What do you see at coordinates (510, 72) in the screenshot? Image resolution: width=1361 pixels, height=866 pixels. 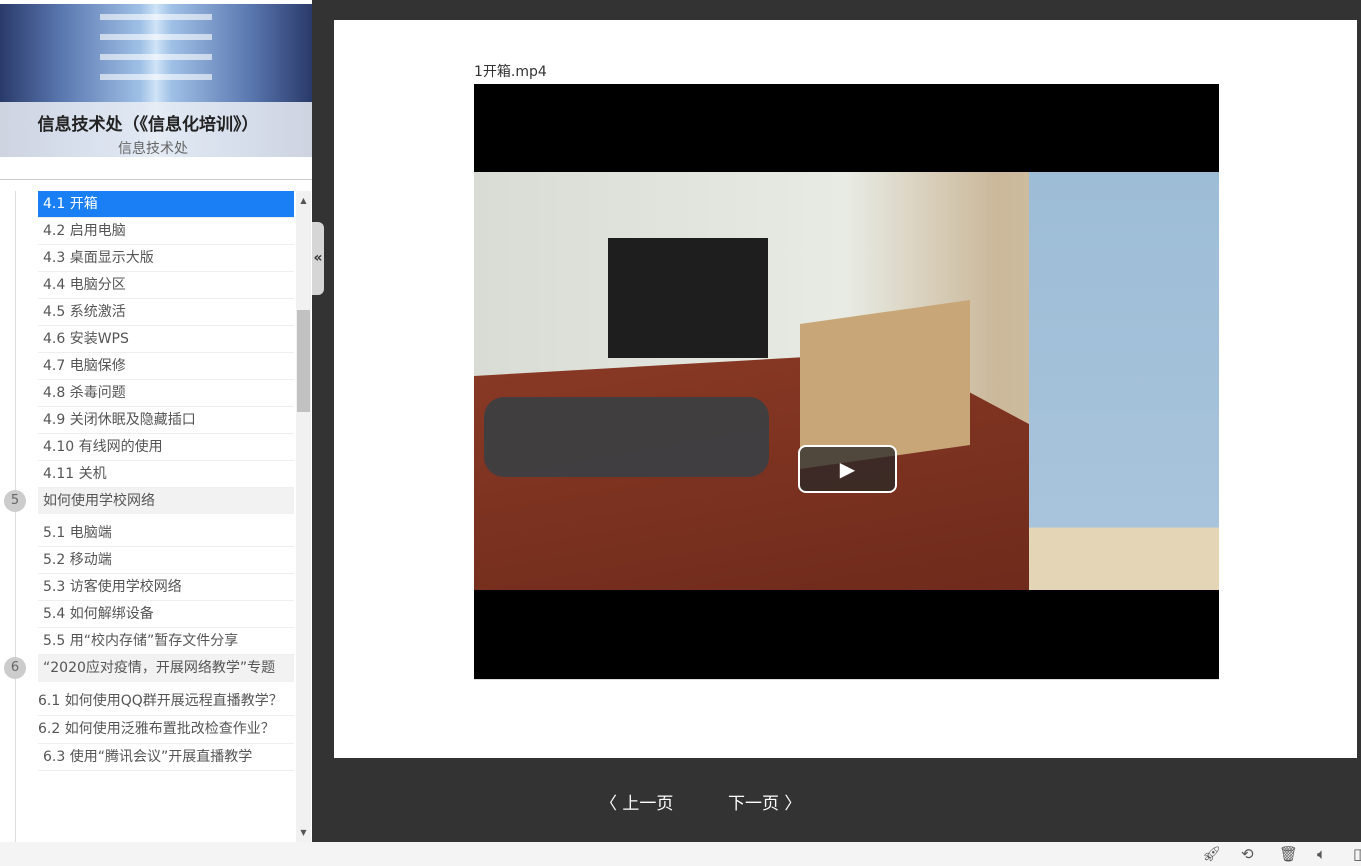 I see `video-filename: 1开箱.mp4` at bounding box center [510, 72].